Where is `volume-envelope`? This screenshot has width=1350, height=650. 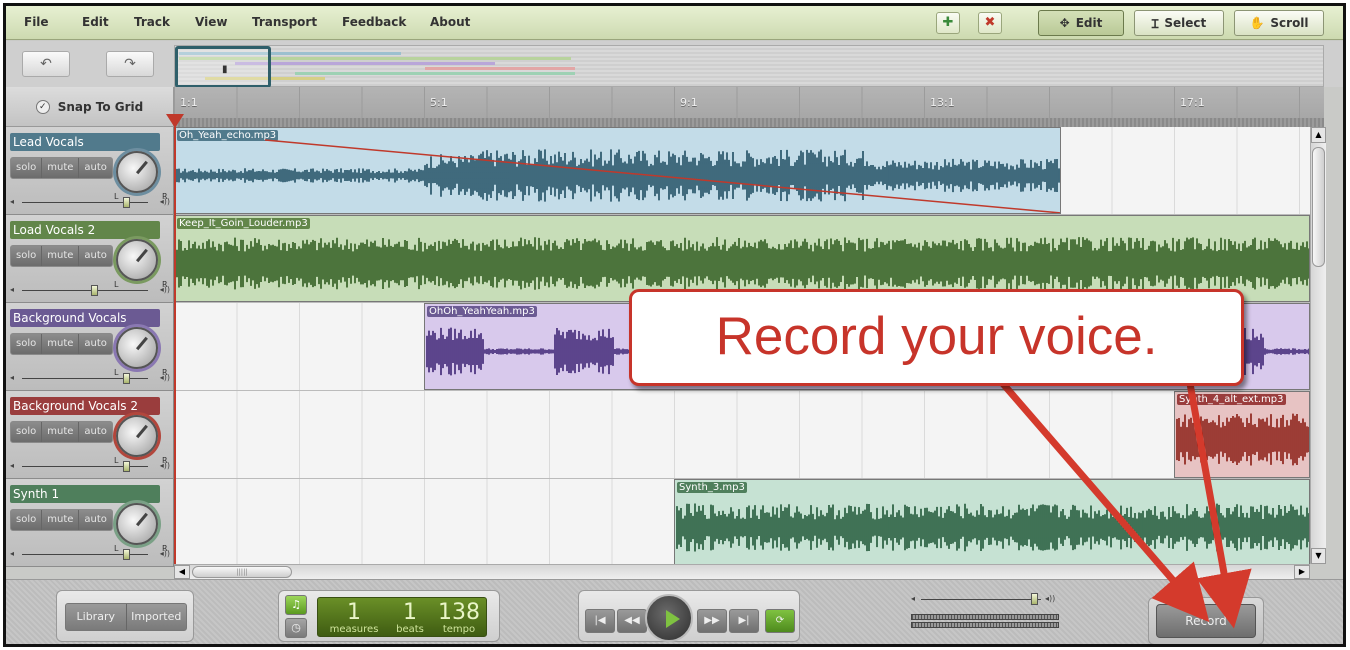 volume-envelope is located at coordinates (618, 171).